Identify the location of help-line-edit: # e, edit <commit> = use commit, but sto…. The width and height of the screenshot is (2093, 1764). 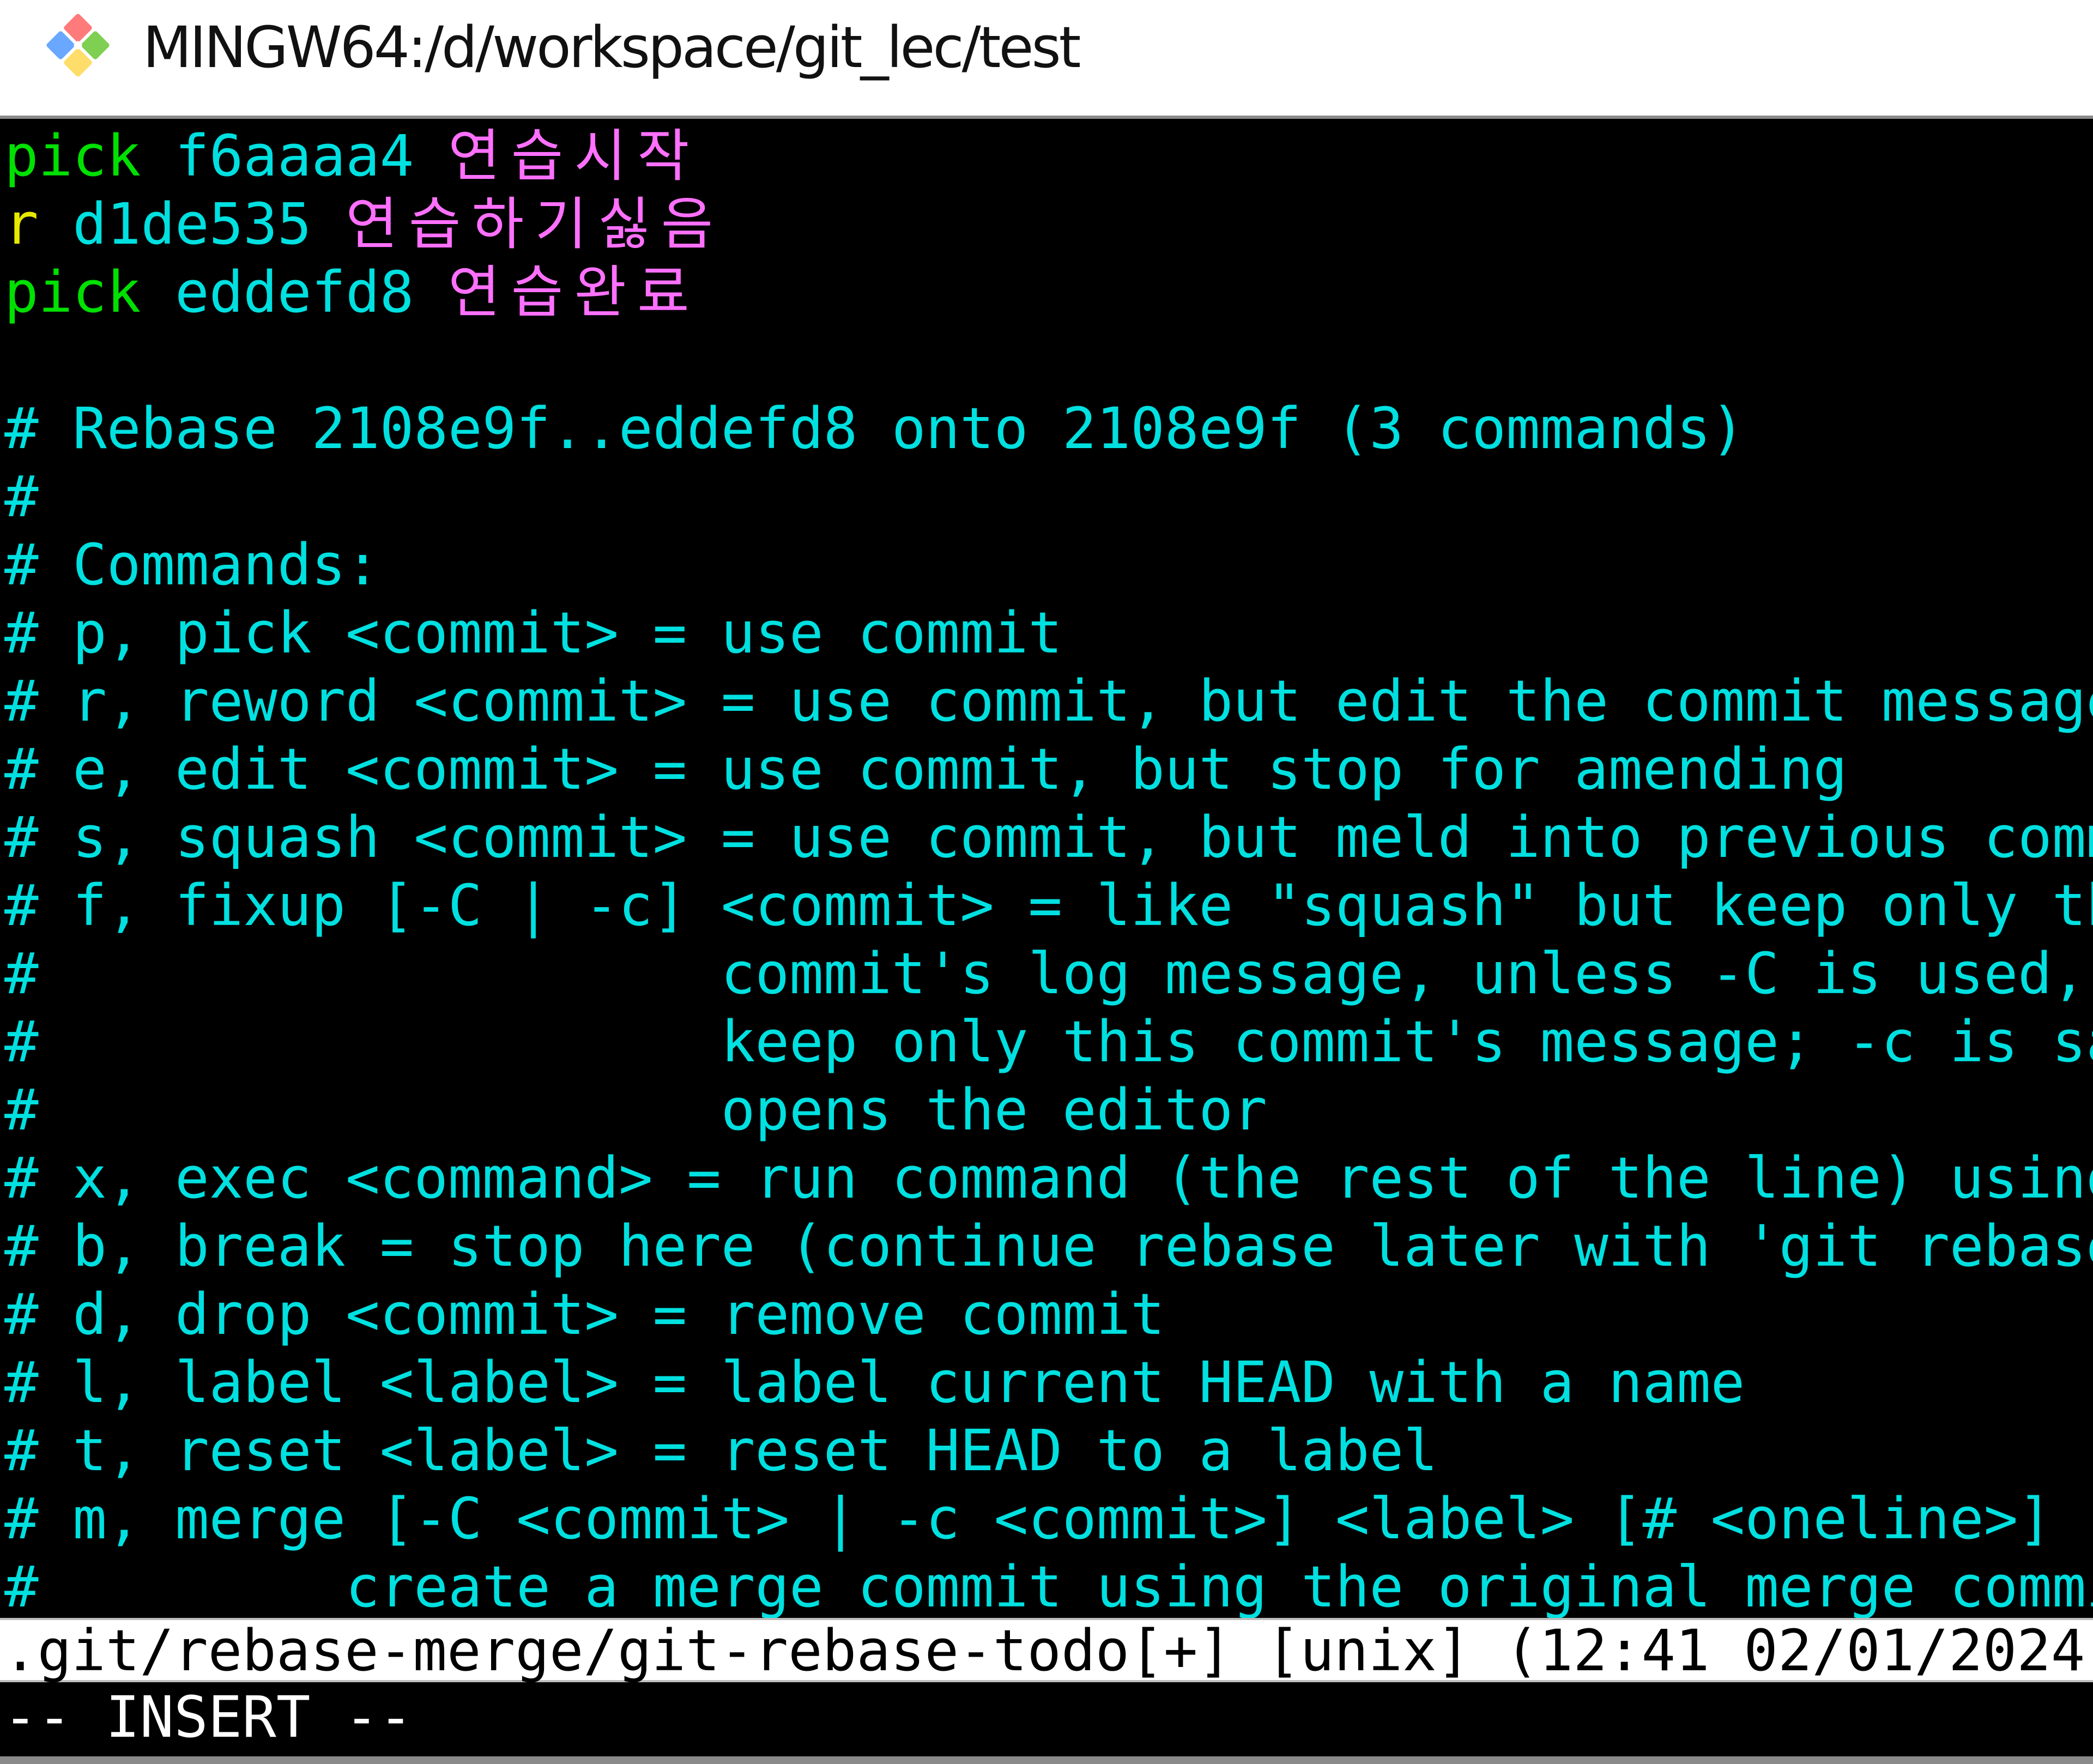
(926, 769).